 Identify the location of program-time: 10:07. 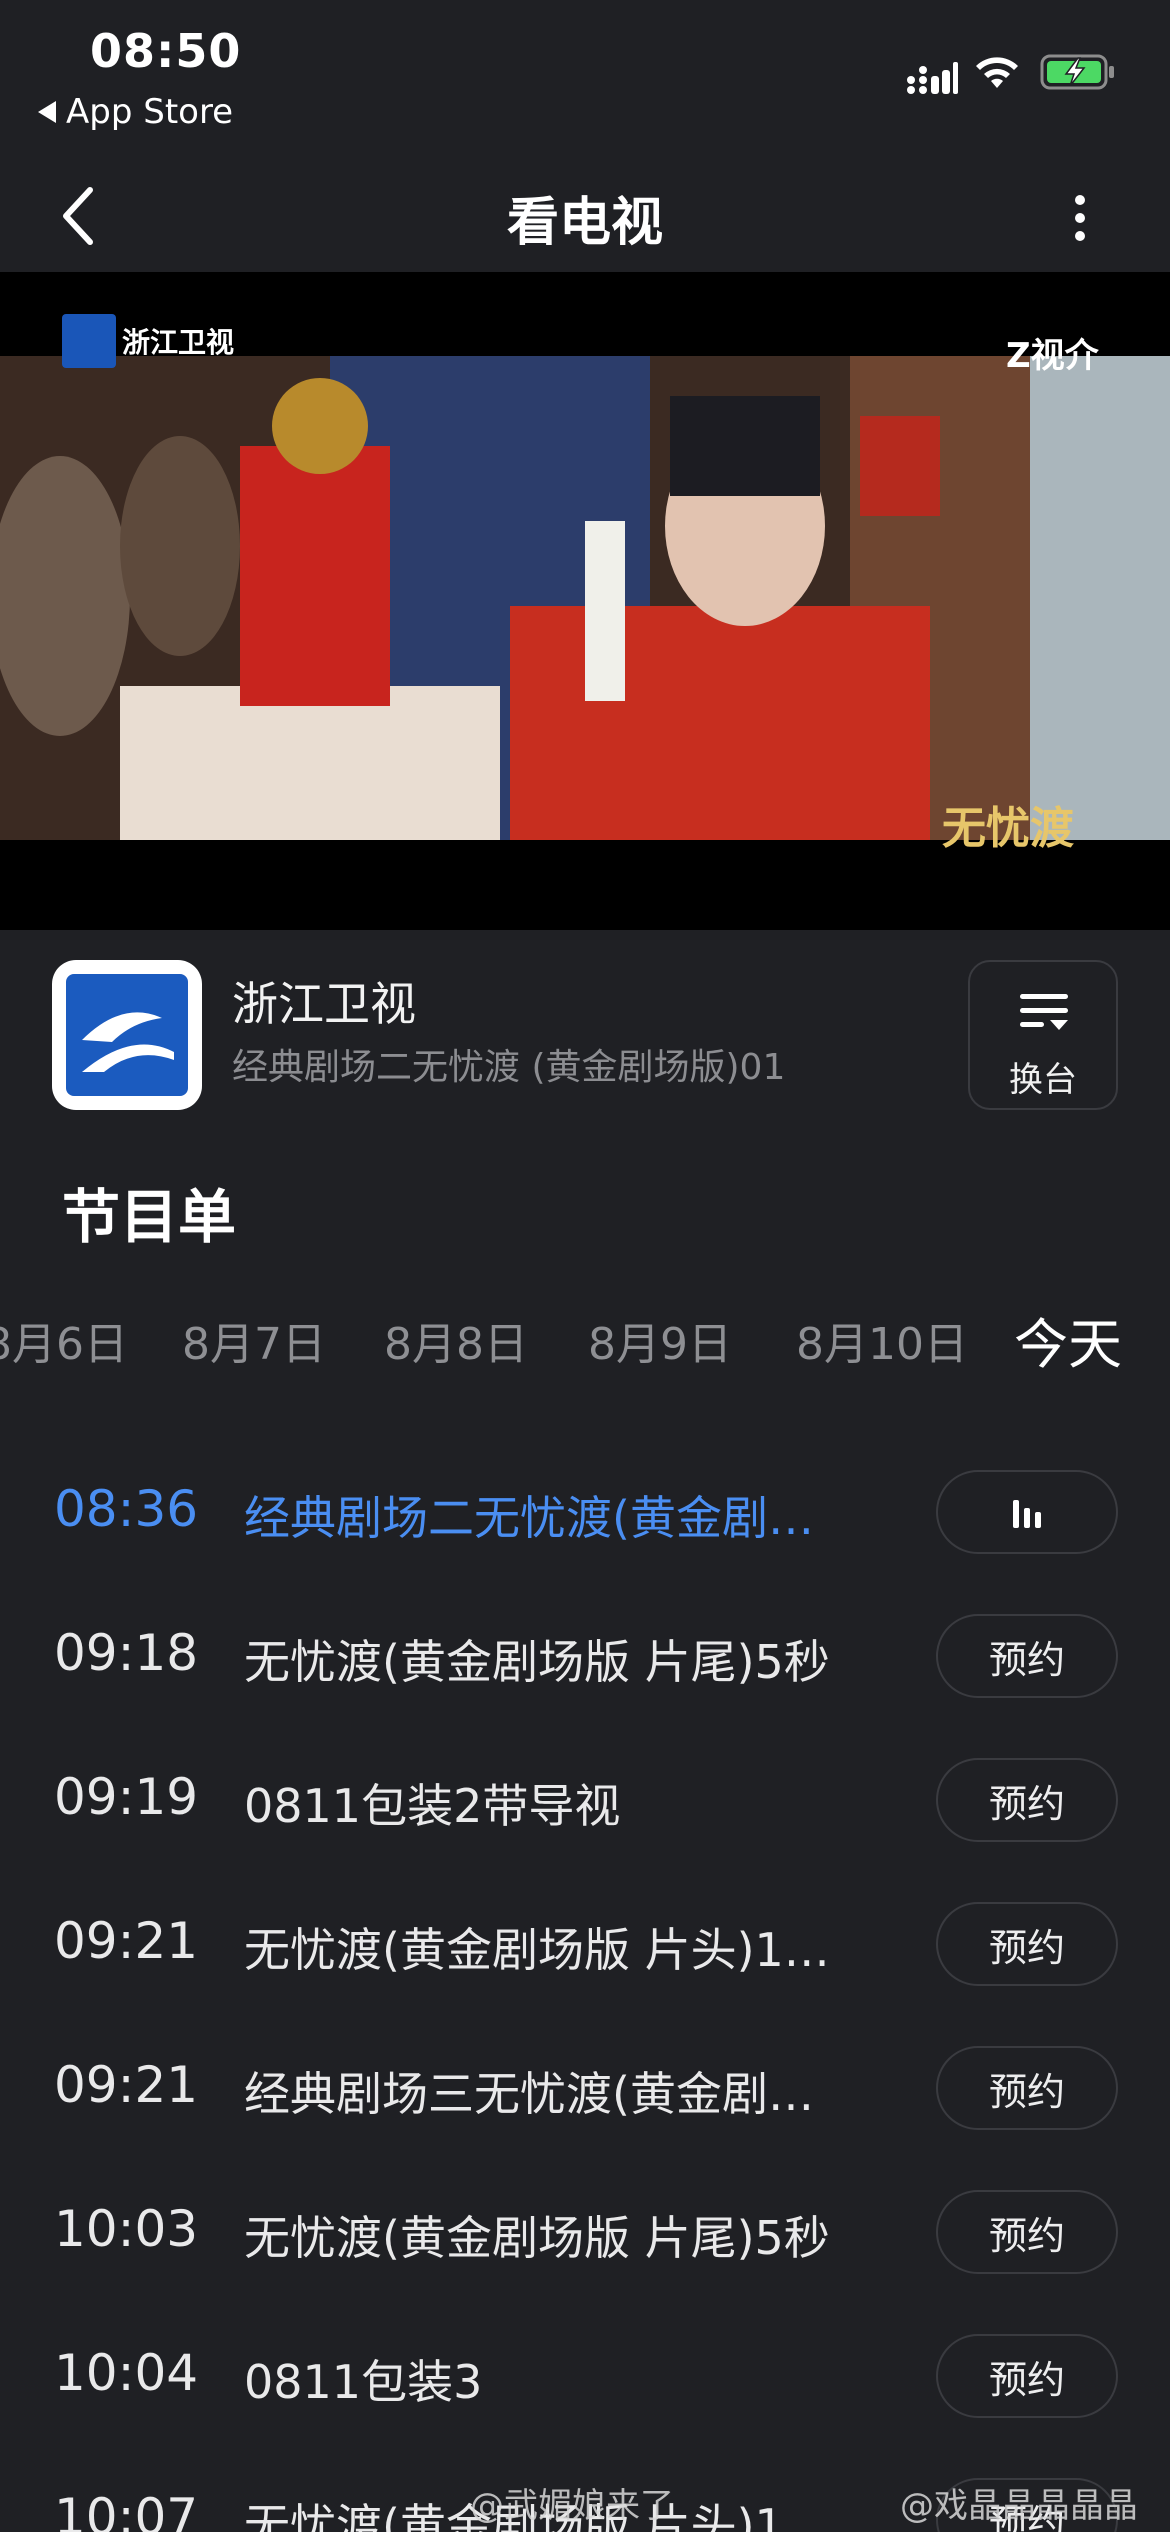
(126, 2510).